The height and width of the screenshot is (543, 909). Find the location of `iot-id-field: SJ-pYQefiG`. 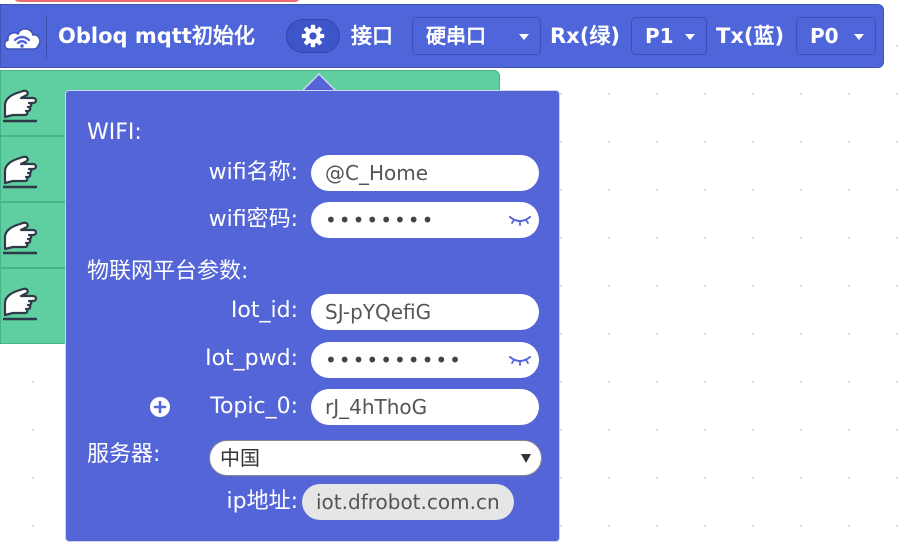

iot-id-field: SJ-pYQefiG is located at coordinates (425, 312).